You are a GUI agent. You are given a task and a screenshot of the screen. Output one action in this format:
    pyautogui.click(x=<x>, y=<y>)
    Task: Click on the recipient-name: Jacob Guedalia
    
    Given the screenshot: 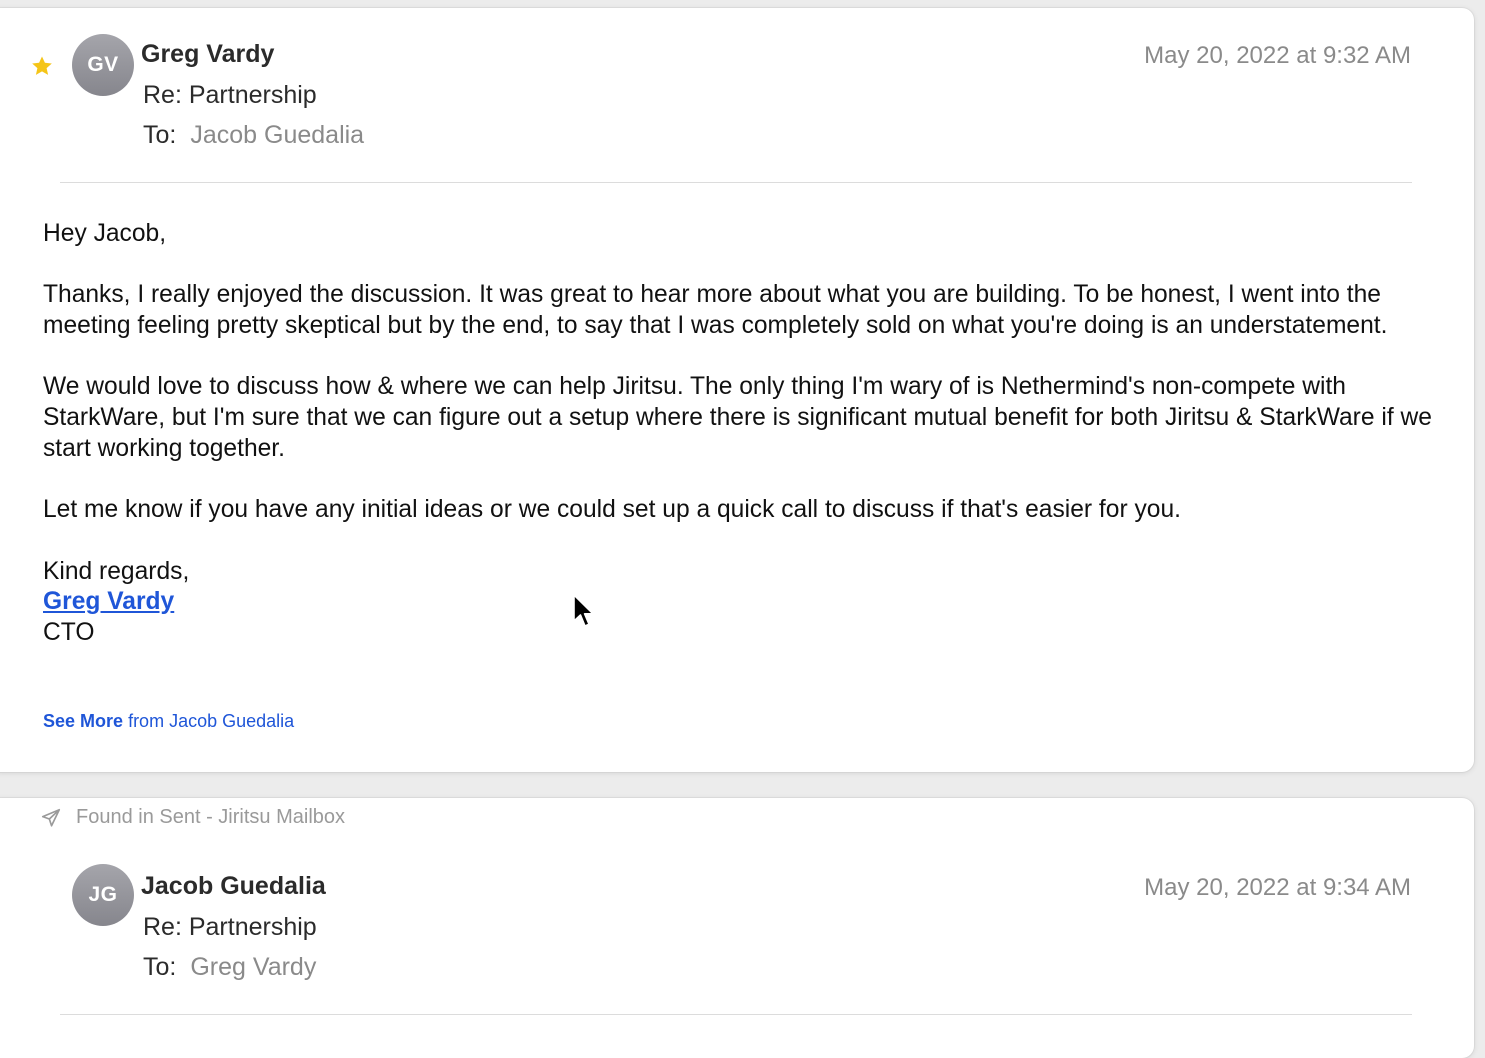 What is the action you would take?
    pyautogui.click(x=277, y=135)
    